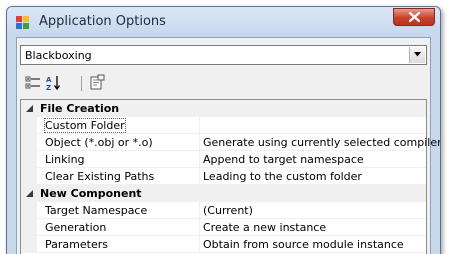 This screenshot has width=459, height=254. I want to click on property-name: Generation, so click(76, 227).